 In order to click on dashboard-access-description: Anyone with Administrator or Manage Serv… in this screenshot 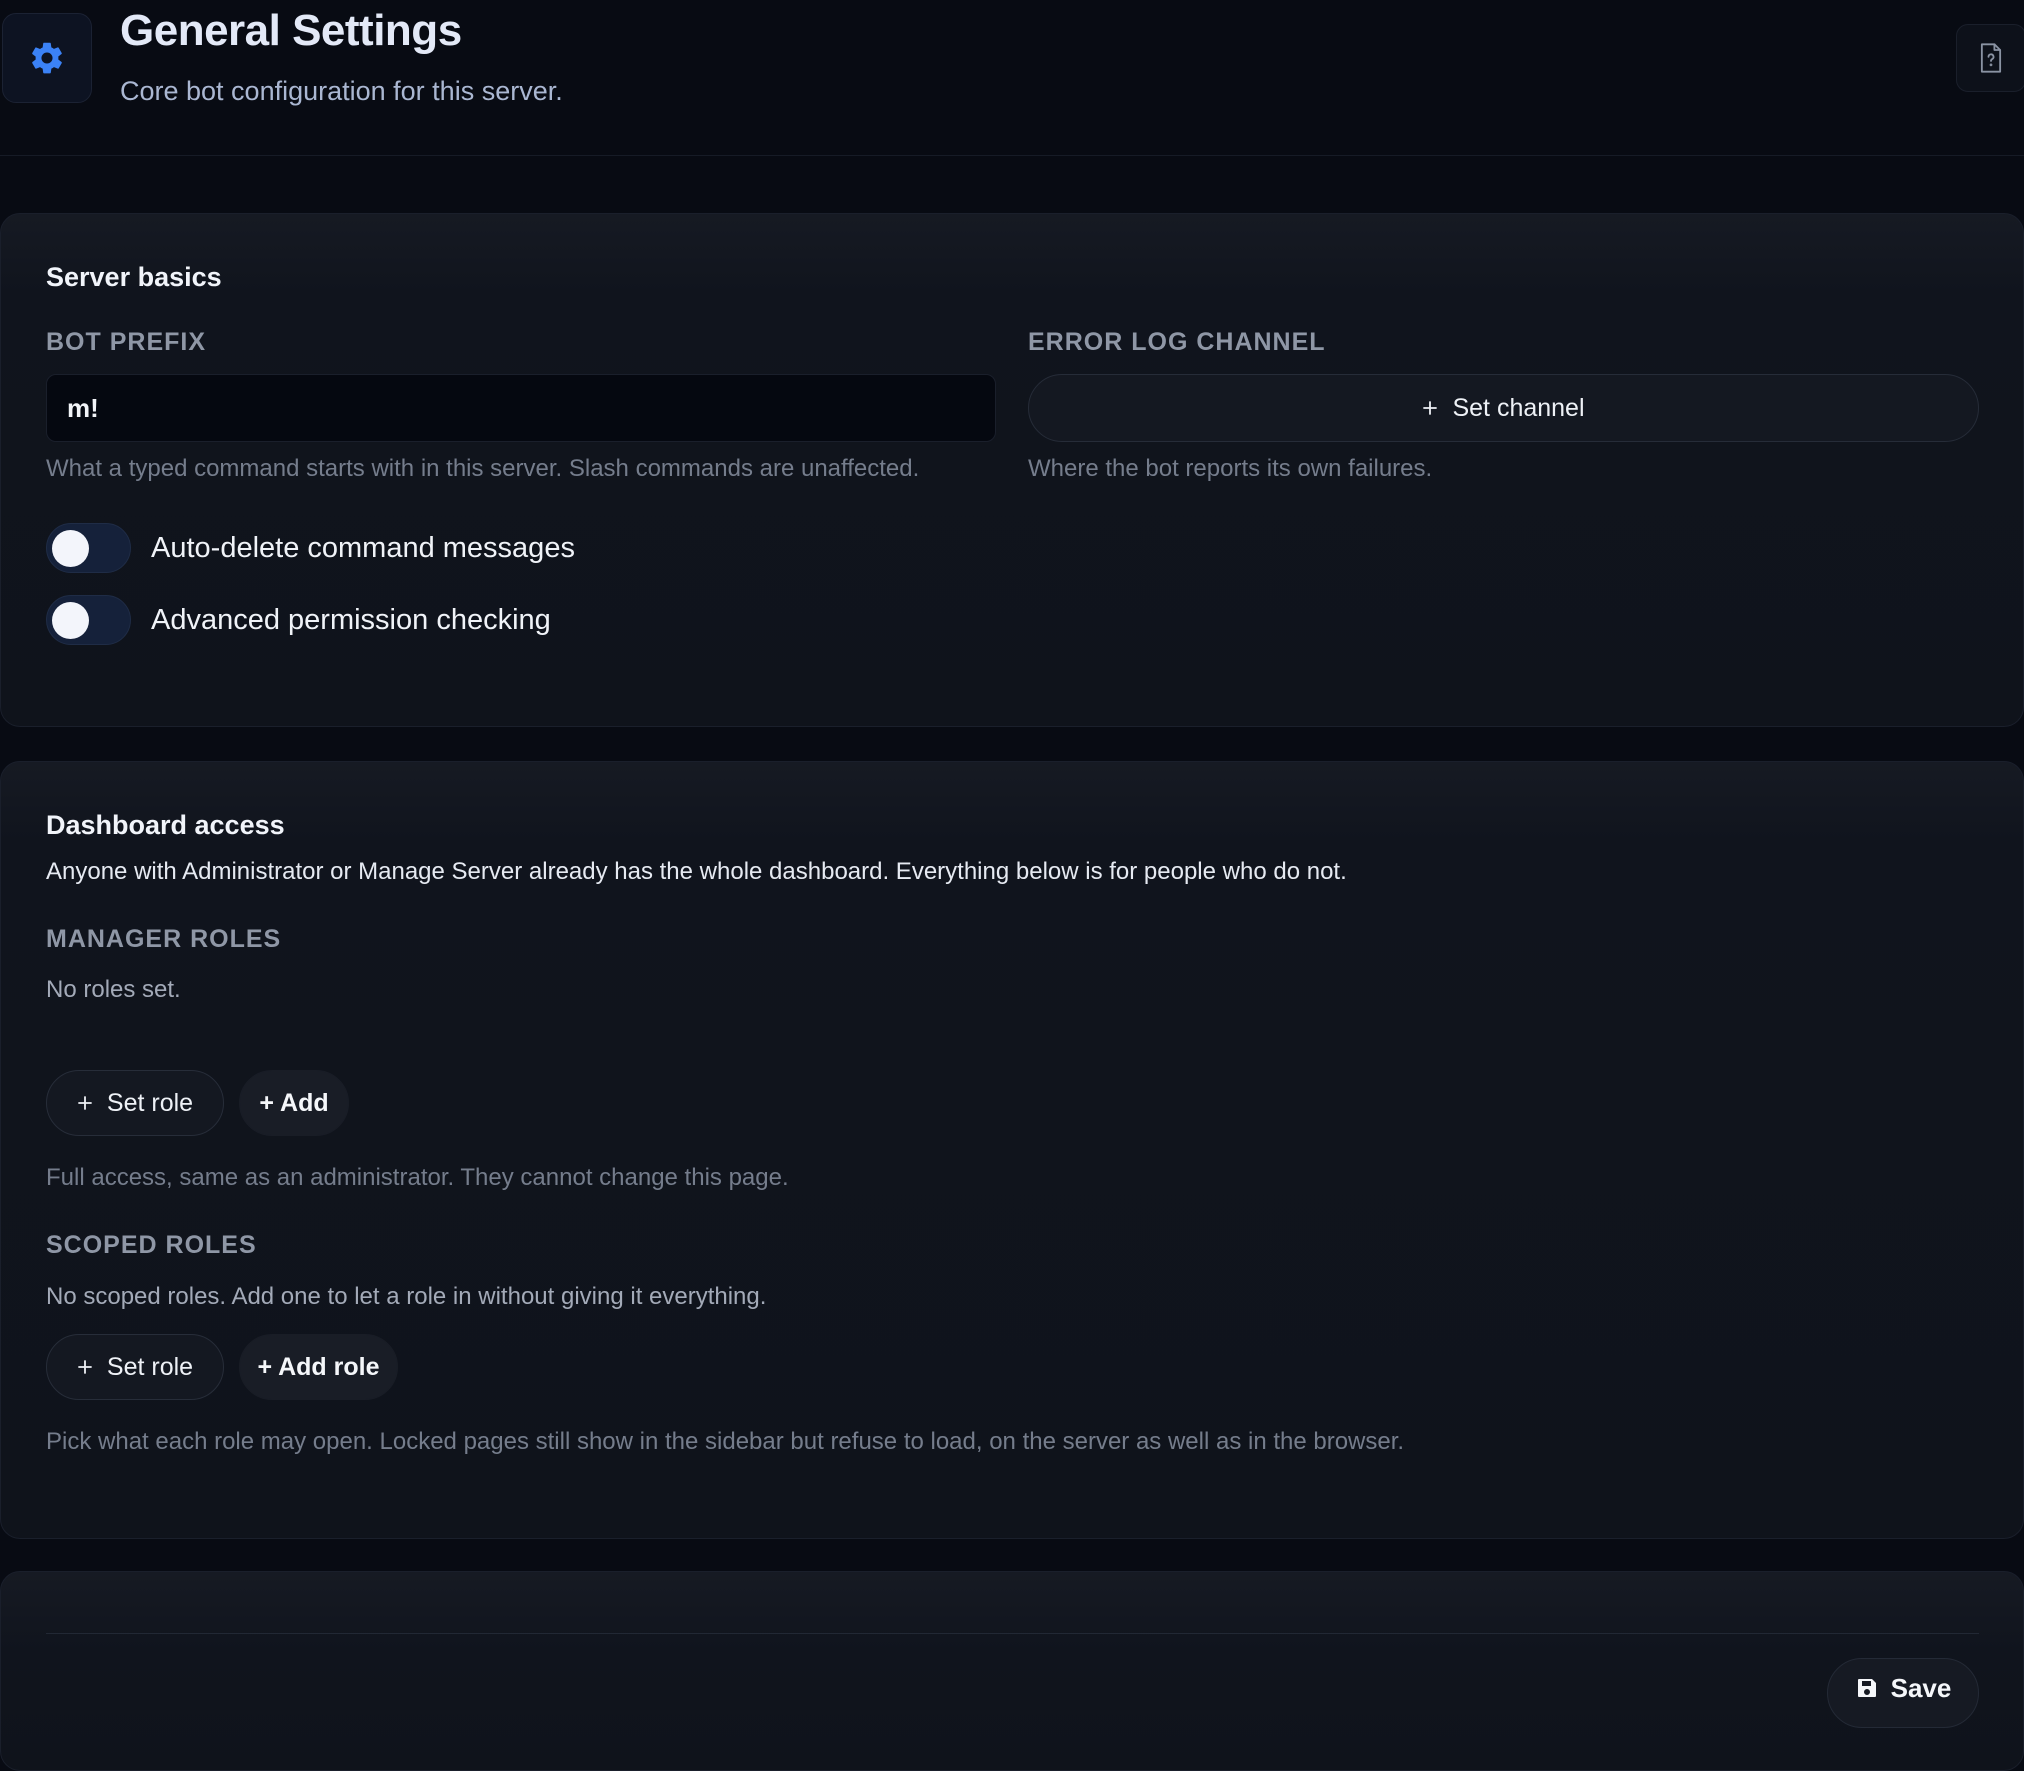, I will do `click(696, 871)`.